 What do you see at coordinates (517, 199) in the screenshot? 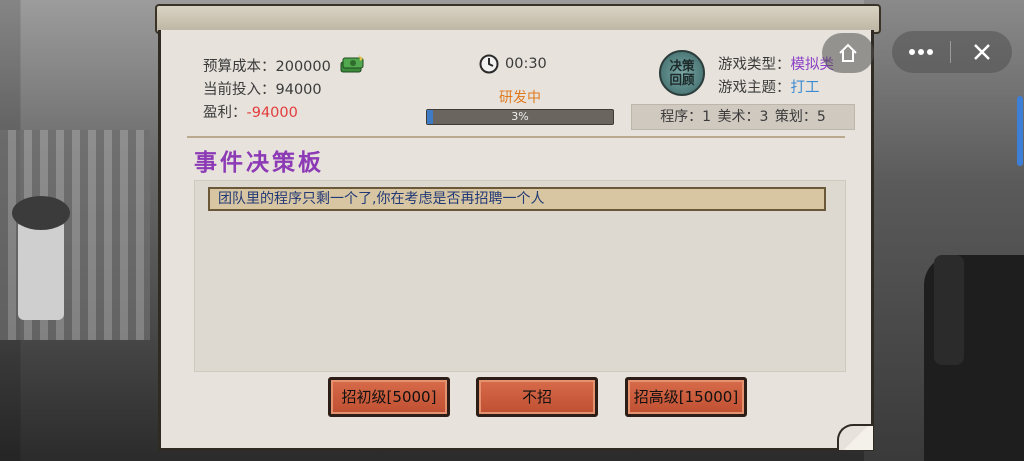
I see `event-message: 团队里的程序只剩一个了,你在考虑是否再招聘一个人` at bounding box center [517, 199].